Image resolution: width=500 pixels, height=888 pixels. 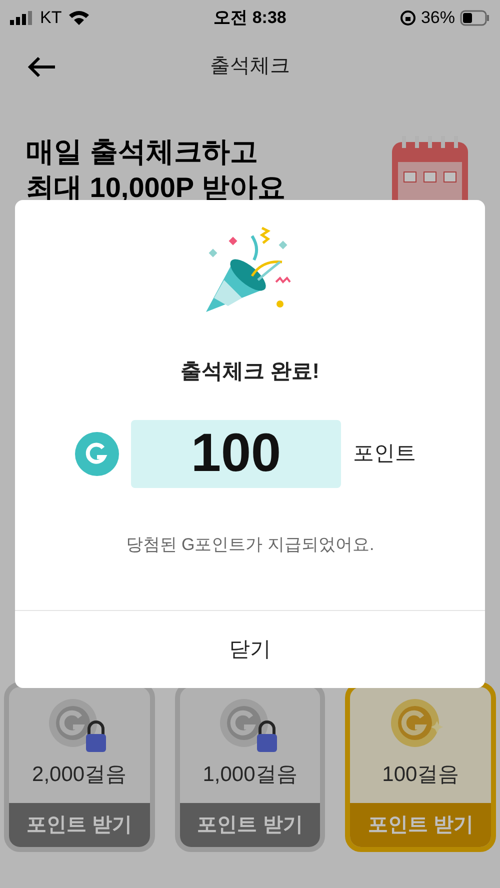 What do you see at coordinates (250, 372) in the screenshot?
I see `dialog-title: 출석체크 완료!` at bounding box center [250, 372].